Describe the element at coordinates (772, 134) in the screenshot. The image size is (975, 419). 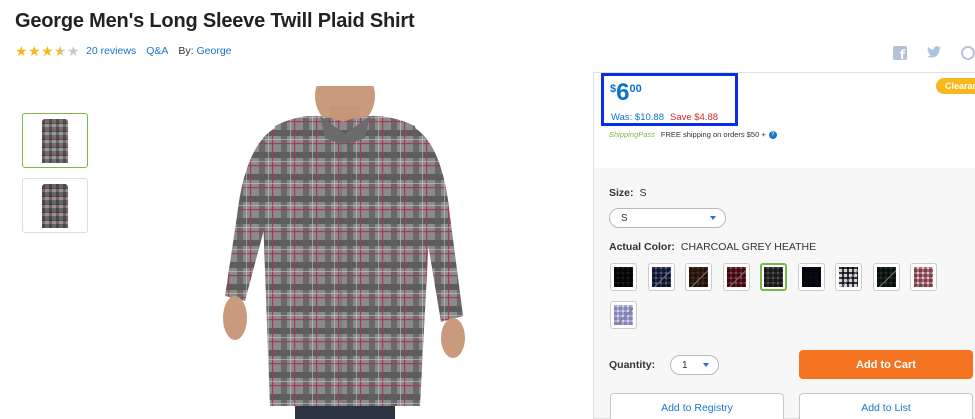
I see `help-icon: ?` at that location.